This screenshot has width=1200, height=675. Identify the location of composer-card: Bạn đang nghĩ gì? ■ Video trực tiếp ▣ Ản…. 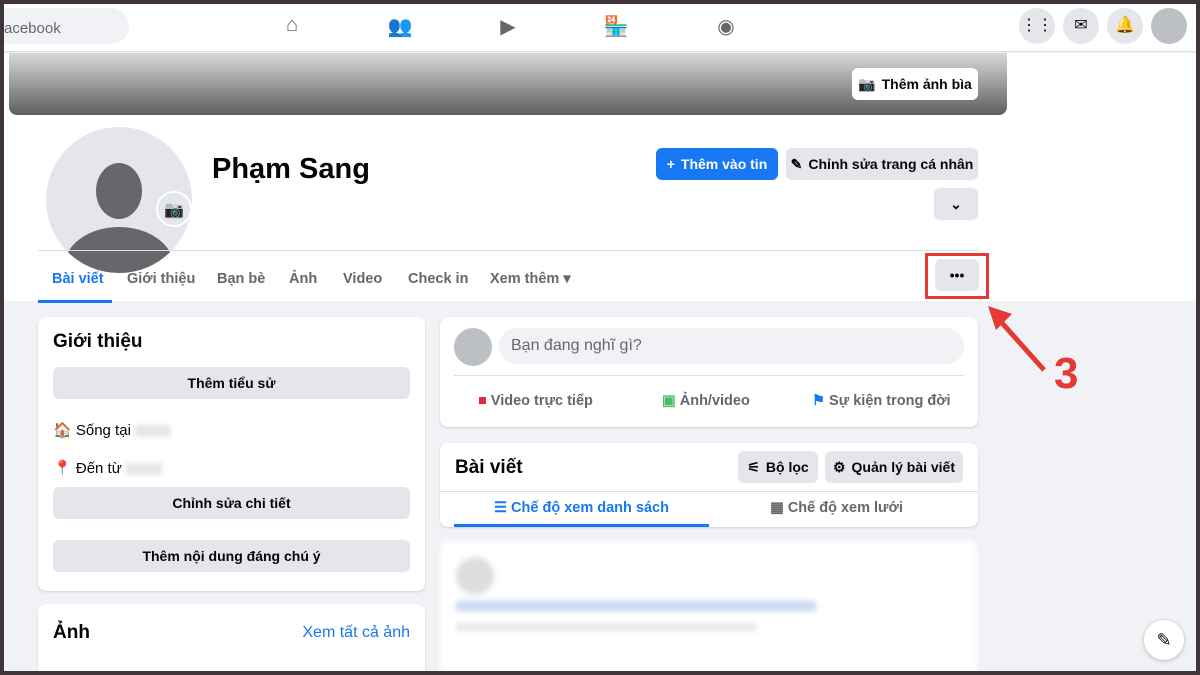
(709, 372).